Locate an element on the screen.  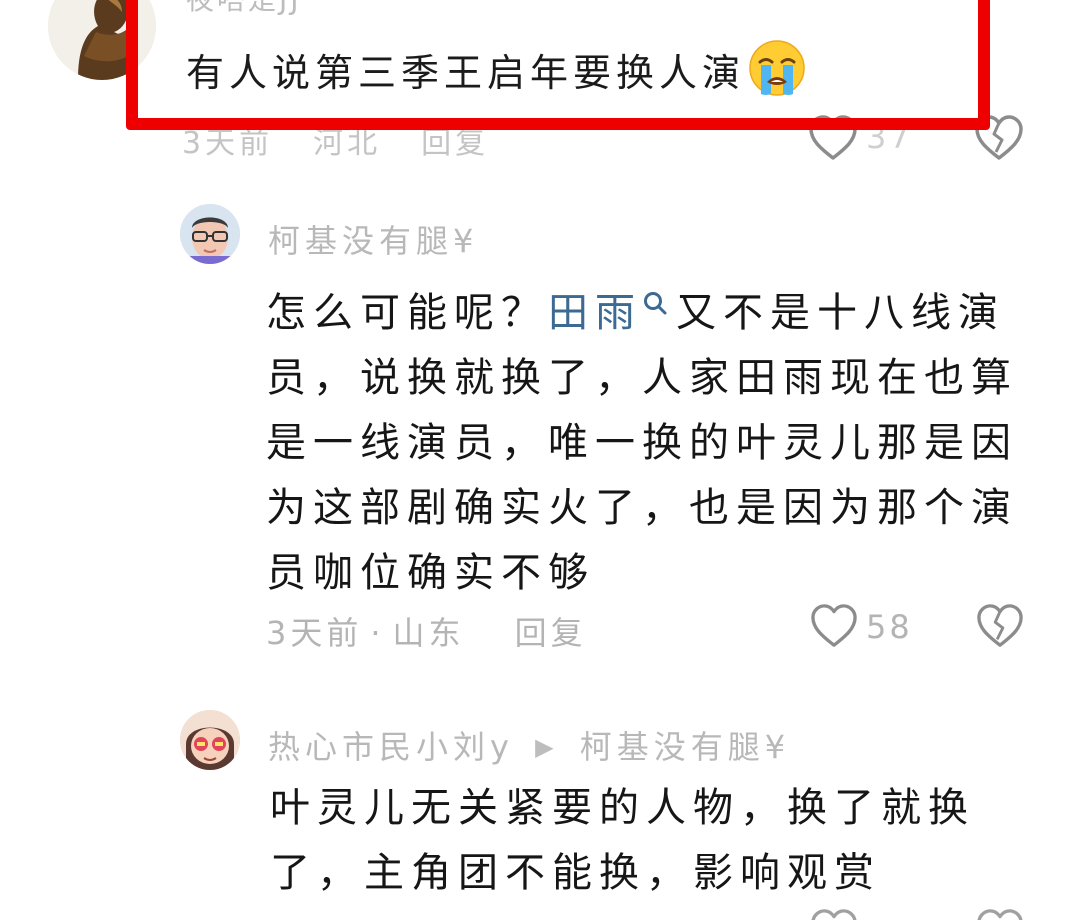
reply-1-like-heart-icon is located at coordinates (834, 626).